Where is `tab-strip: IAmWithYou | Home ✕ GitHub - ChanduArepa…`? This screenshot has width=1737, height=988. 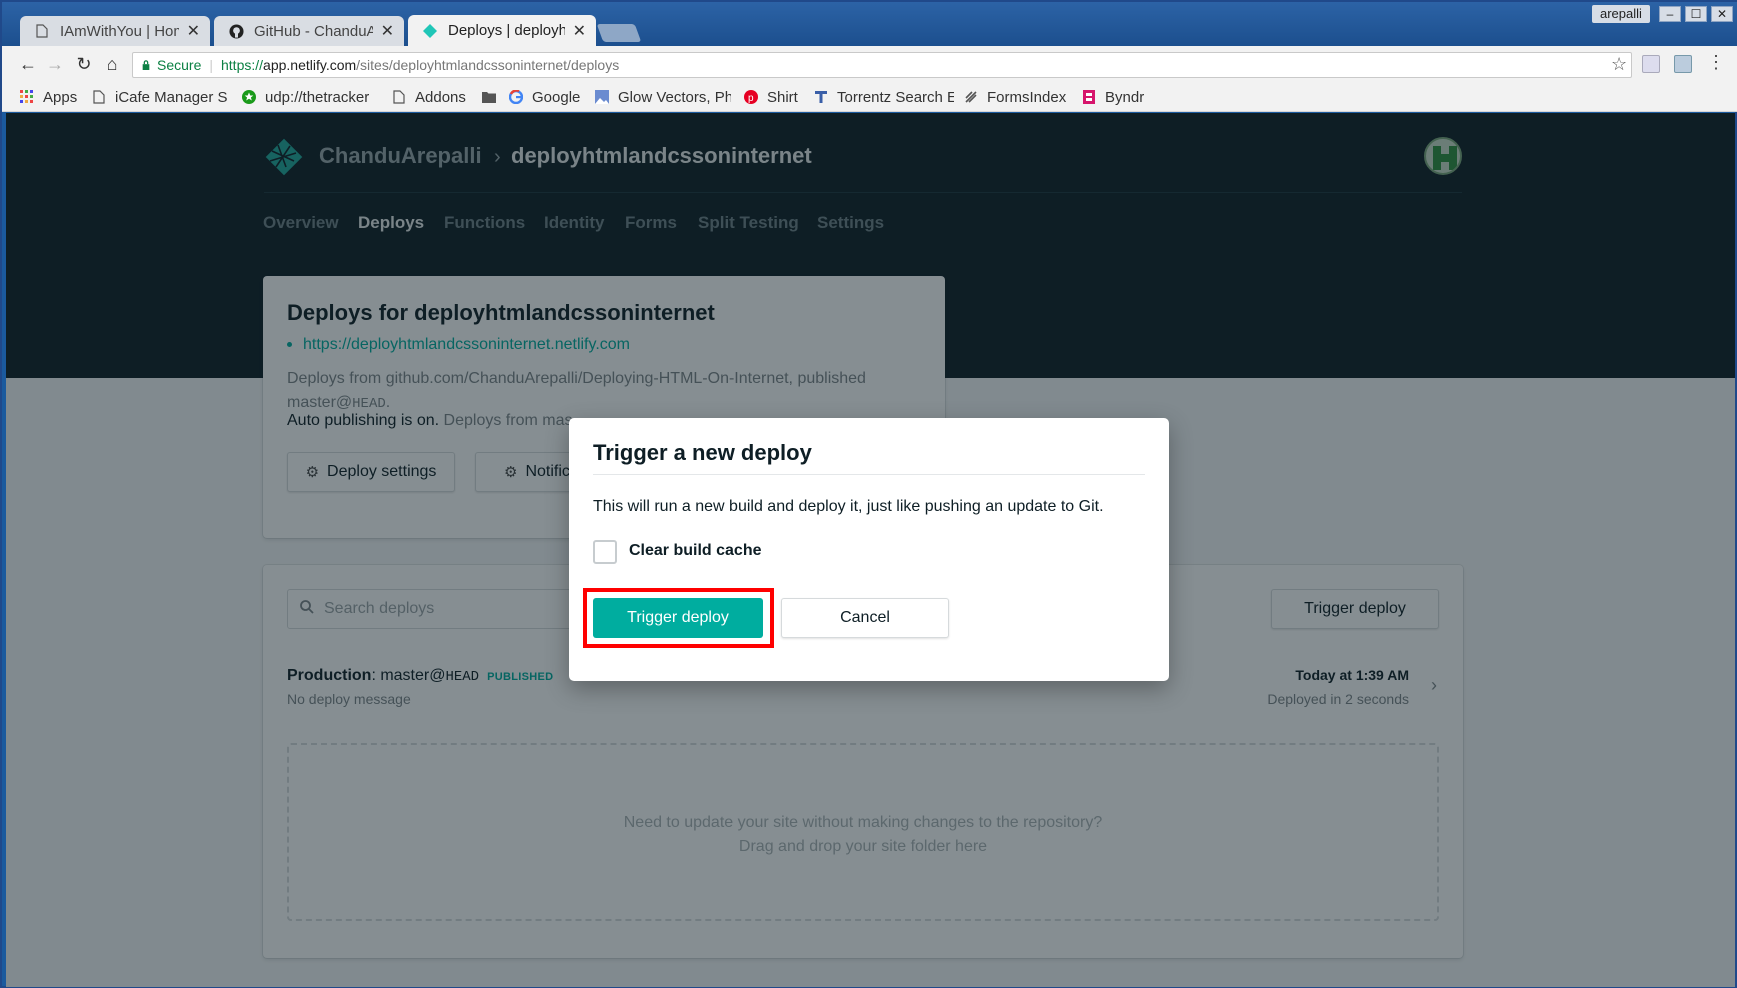
tab-strip: IAmWithYou | Home ✕ GitHub - ChanduArepa… is located at coordinates (869, 24).